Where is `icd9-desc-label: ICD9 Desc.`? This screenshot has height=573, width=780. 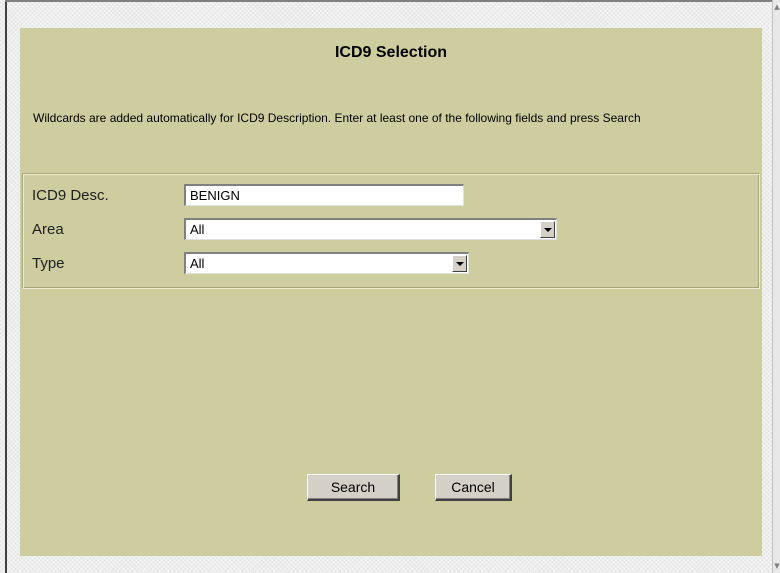 icd9-desc-label: ICD9 Desc. is located at coordinates (70, 195).